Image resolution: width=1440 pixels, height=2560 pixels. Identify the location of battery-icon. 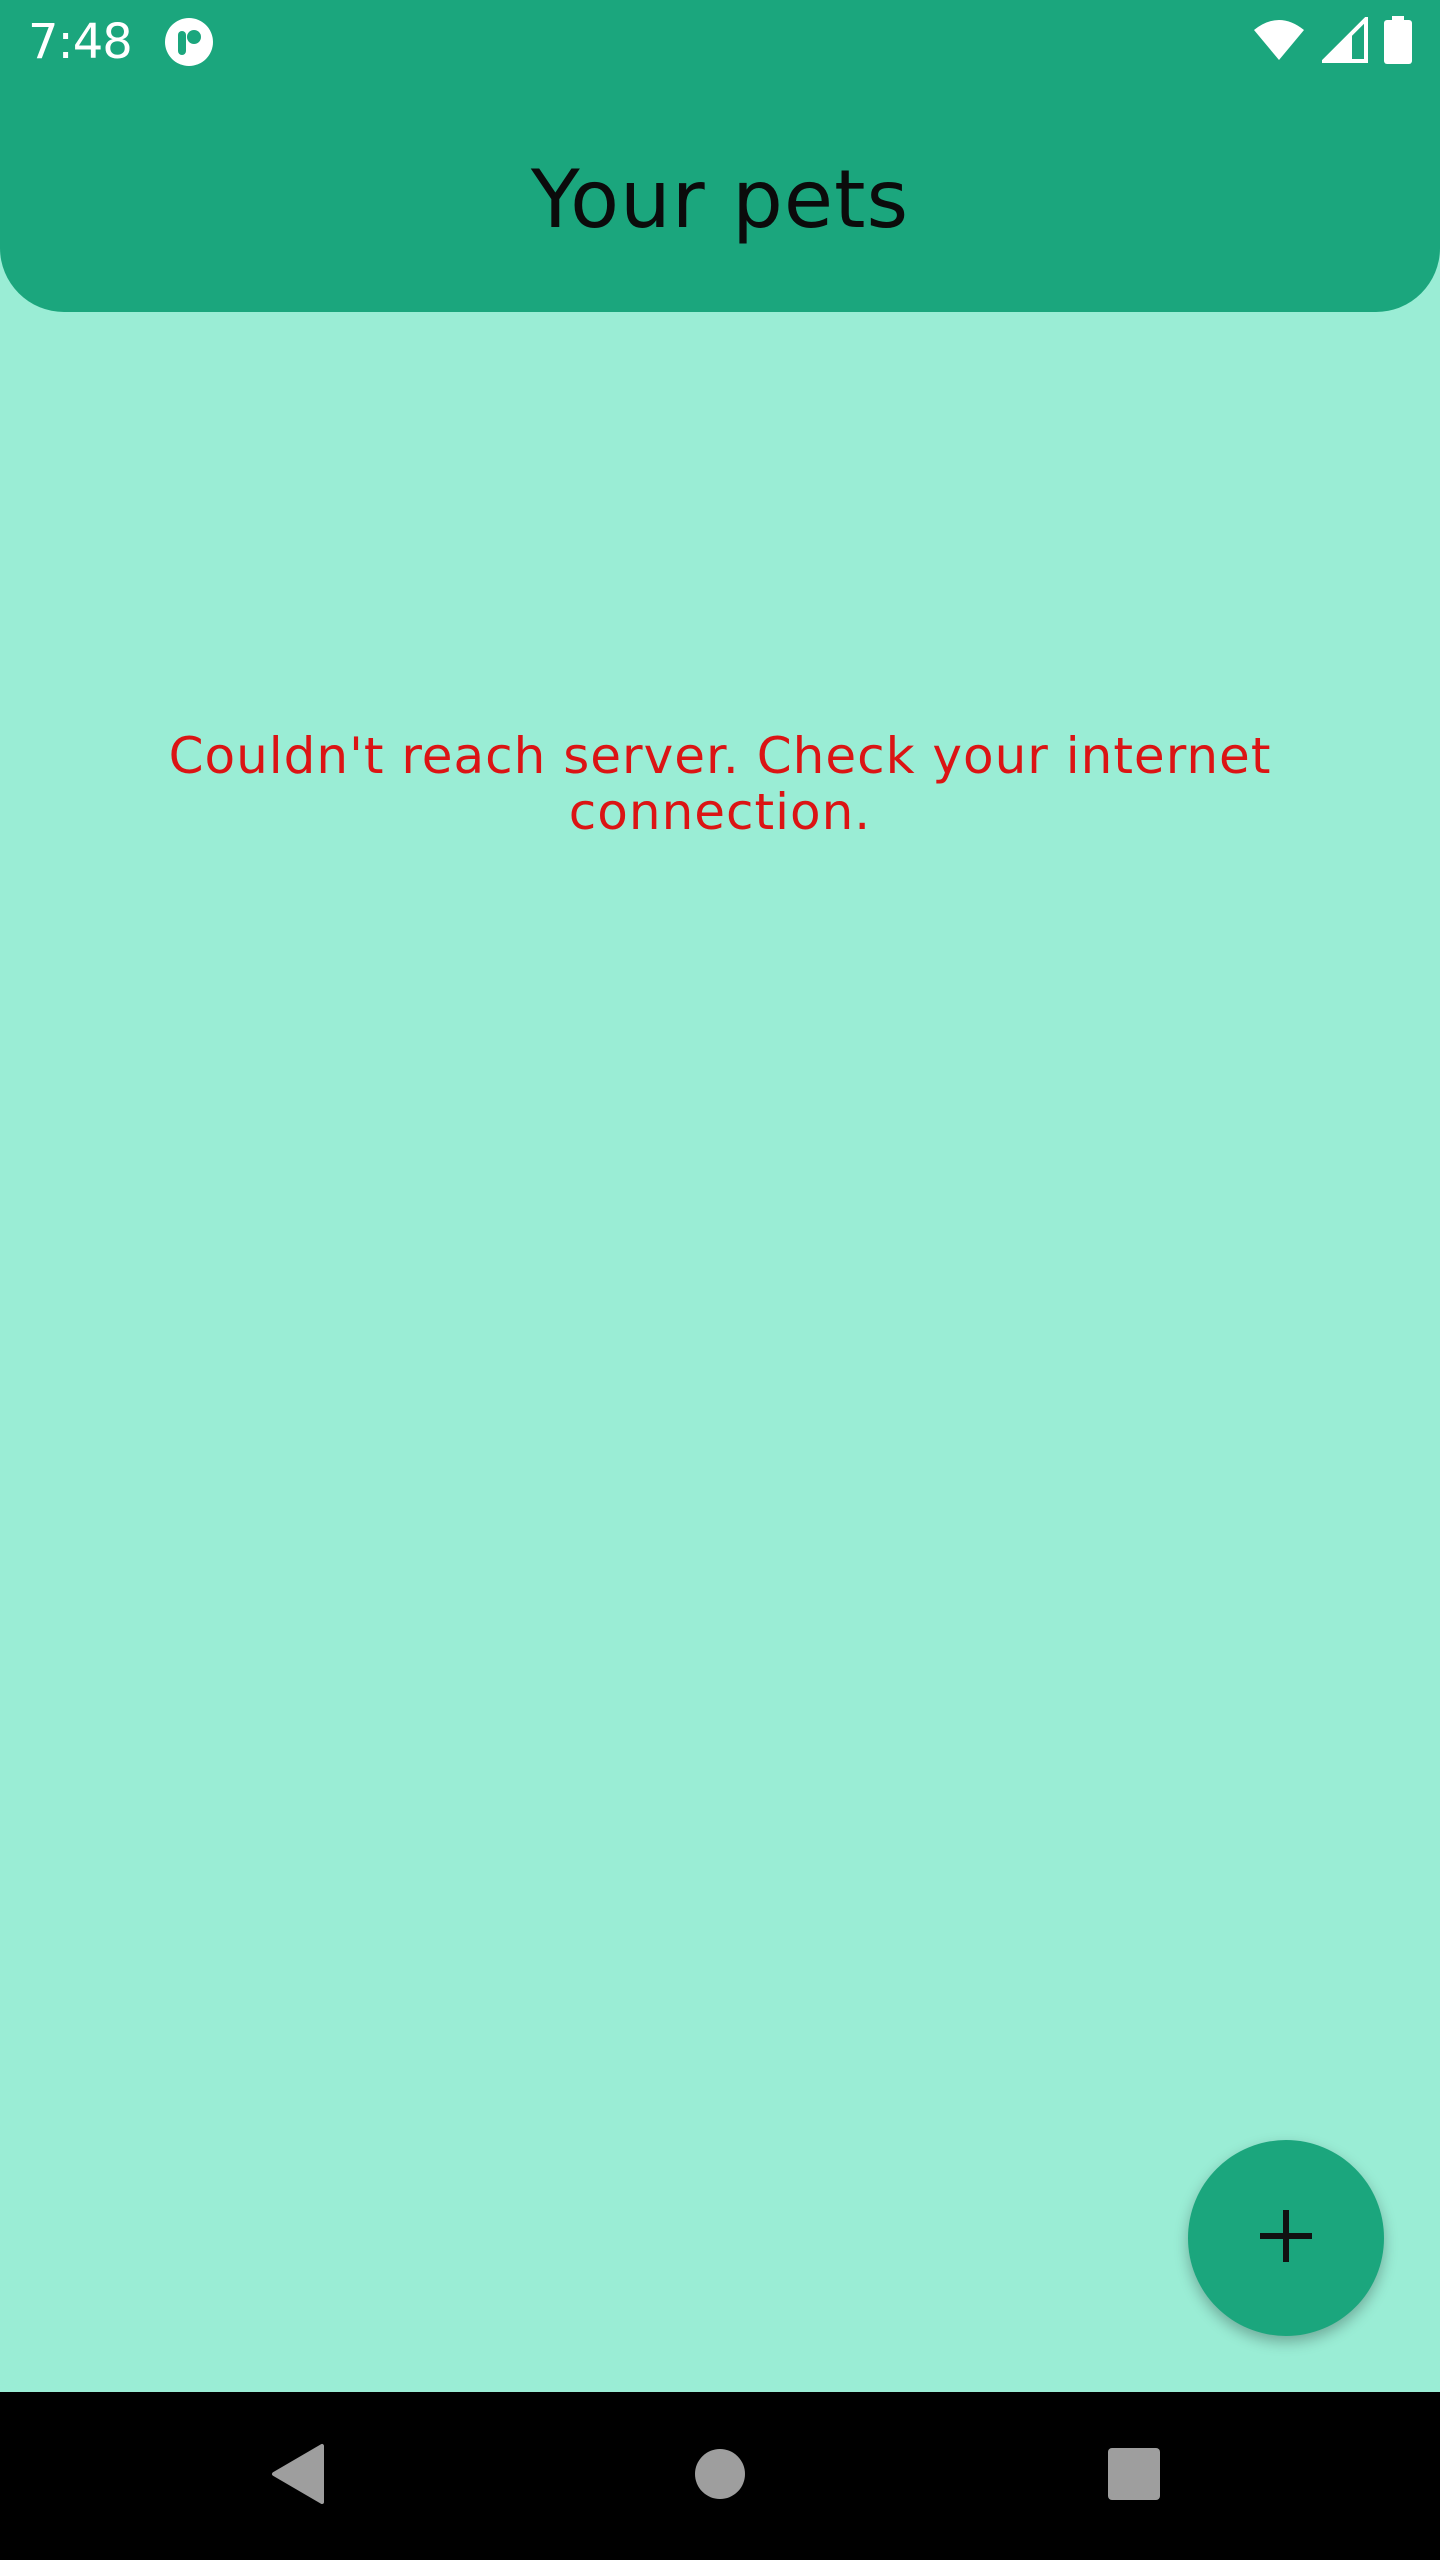
(1398, 42).